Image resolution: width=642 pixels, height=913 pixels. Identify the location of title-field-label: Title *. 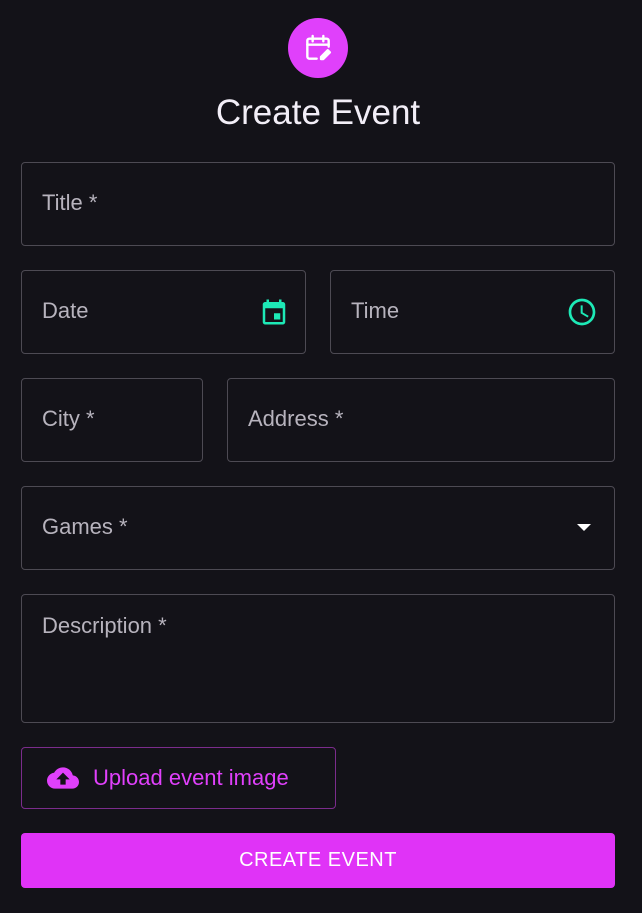
(70, 202).